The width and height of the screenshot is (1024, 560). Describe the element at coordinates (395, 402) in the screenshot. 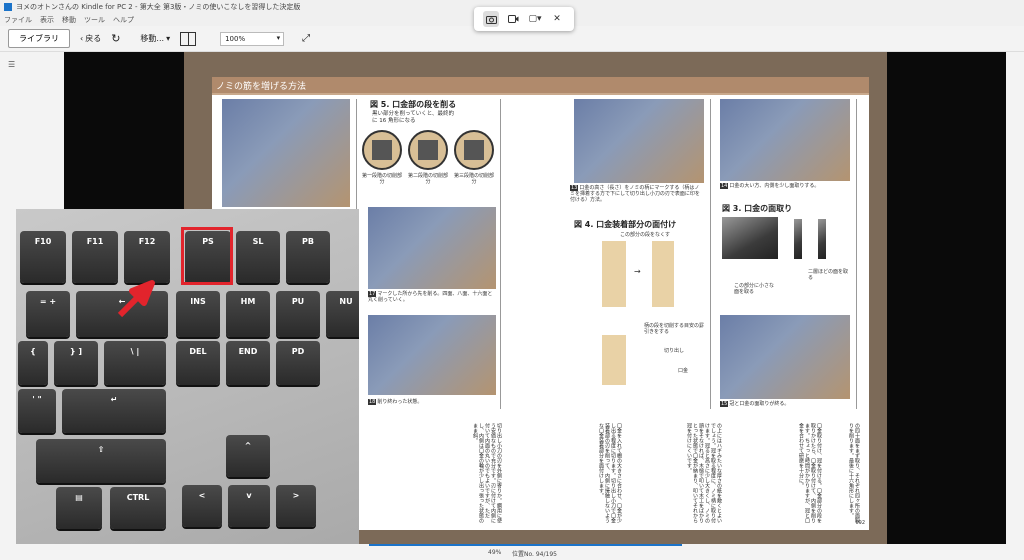

I see `caption-18: 18 削り終わった状態。` at that location.